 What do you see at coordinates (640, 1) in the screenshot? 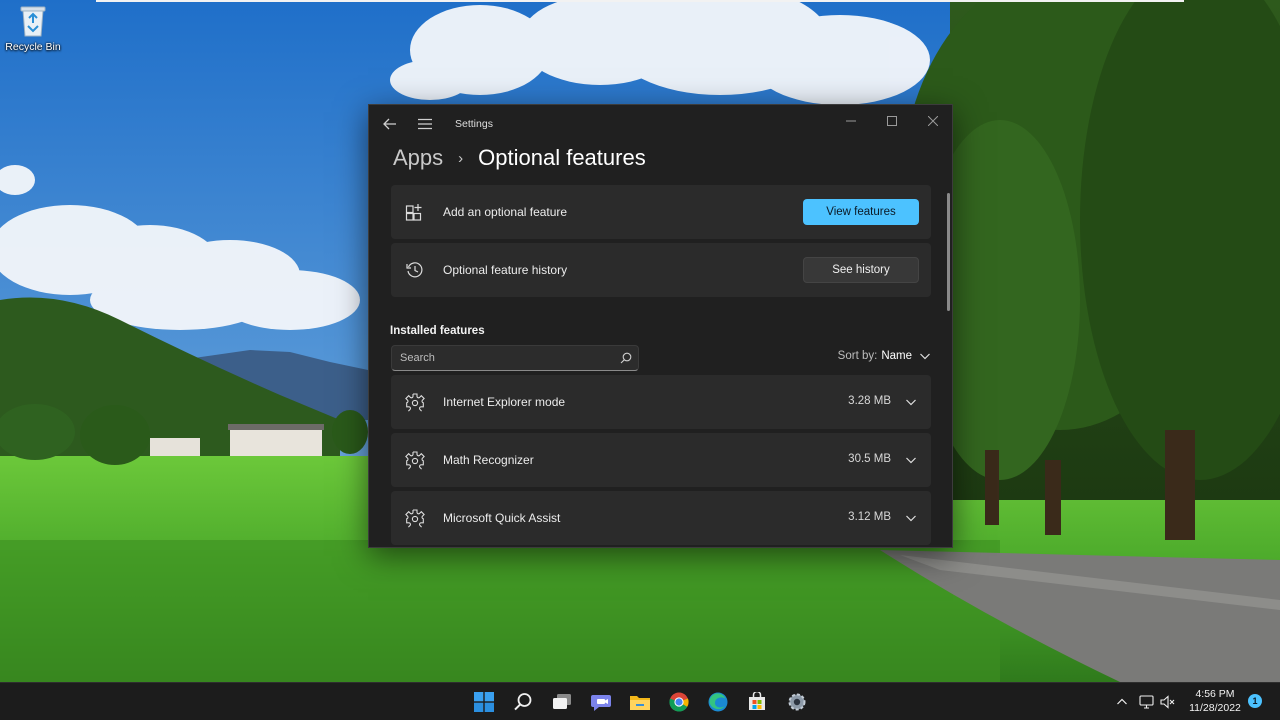
I see `top-border-line` at bounding box center [640, 1].